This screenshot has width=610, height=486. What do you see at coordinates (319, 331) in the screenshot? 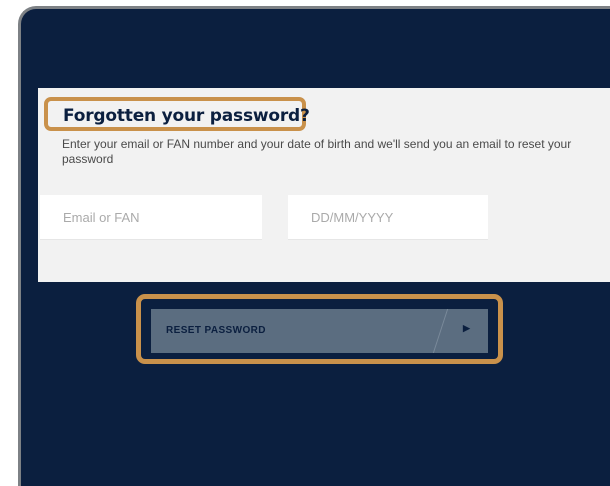
I see `reset-password-button: RESET PASSWORD ▶` at bounding box center [319, 331].